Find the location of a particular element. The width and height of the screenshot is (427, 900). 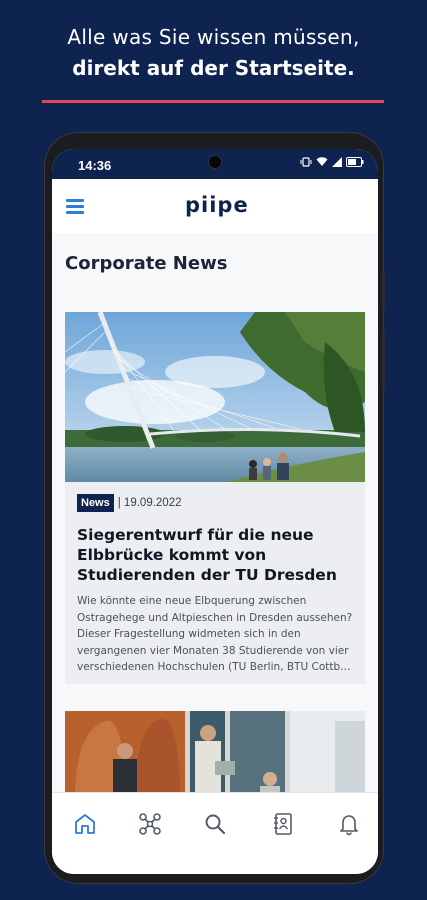

contacts-icon is located at coordinates (283, 824).